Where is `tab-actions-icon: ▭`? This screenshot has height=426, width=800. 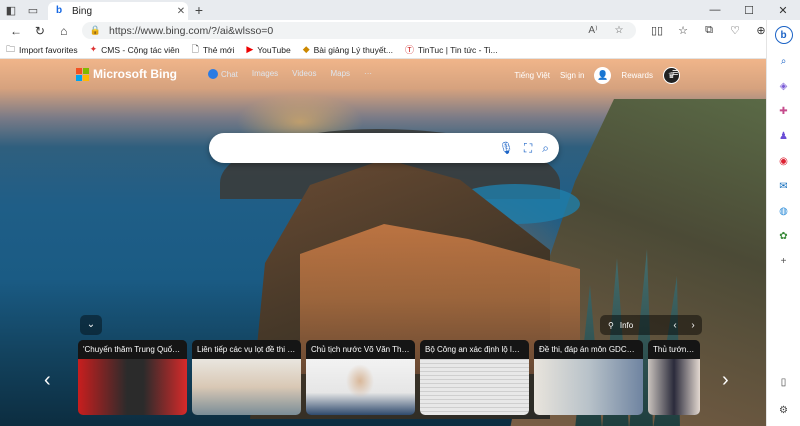
tab-actions-icon: ▭ is located at coordinates (33, 10).